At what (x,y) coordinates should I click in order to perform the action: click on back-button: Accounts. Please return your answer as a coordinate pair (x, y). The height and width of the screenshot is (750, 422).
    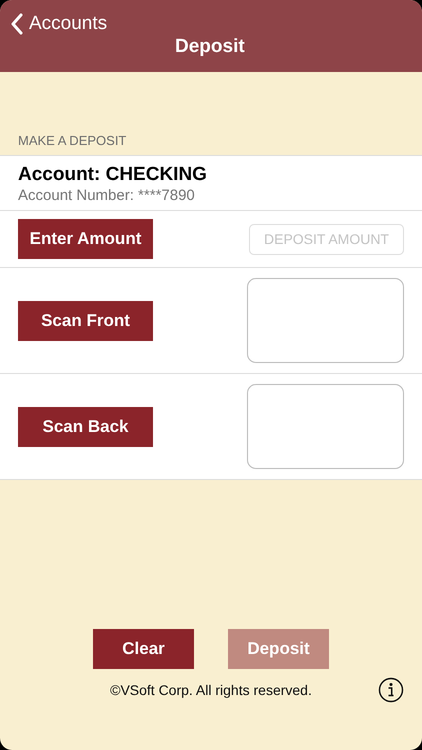
    Looking at the image, I should click on (54, 24).